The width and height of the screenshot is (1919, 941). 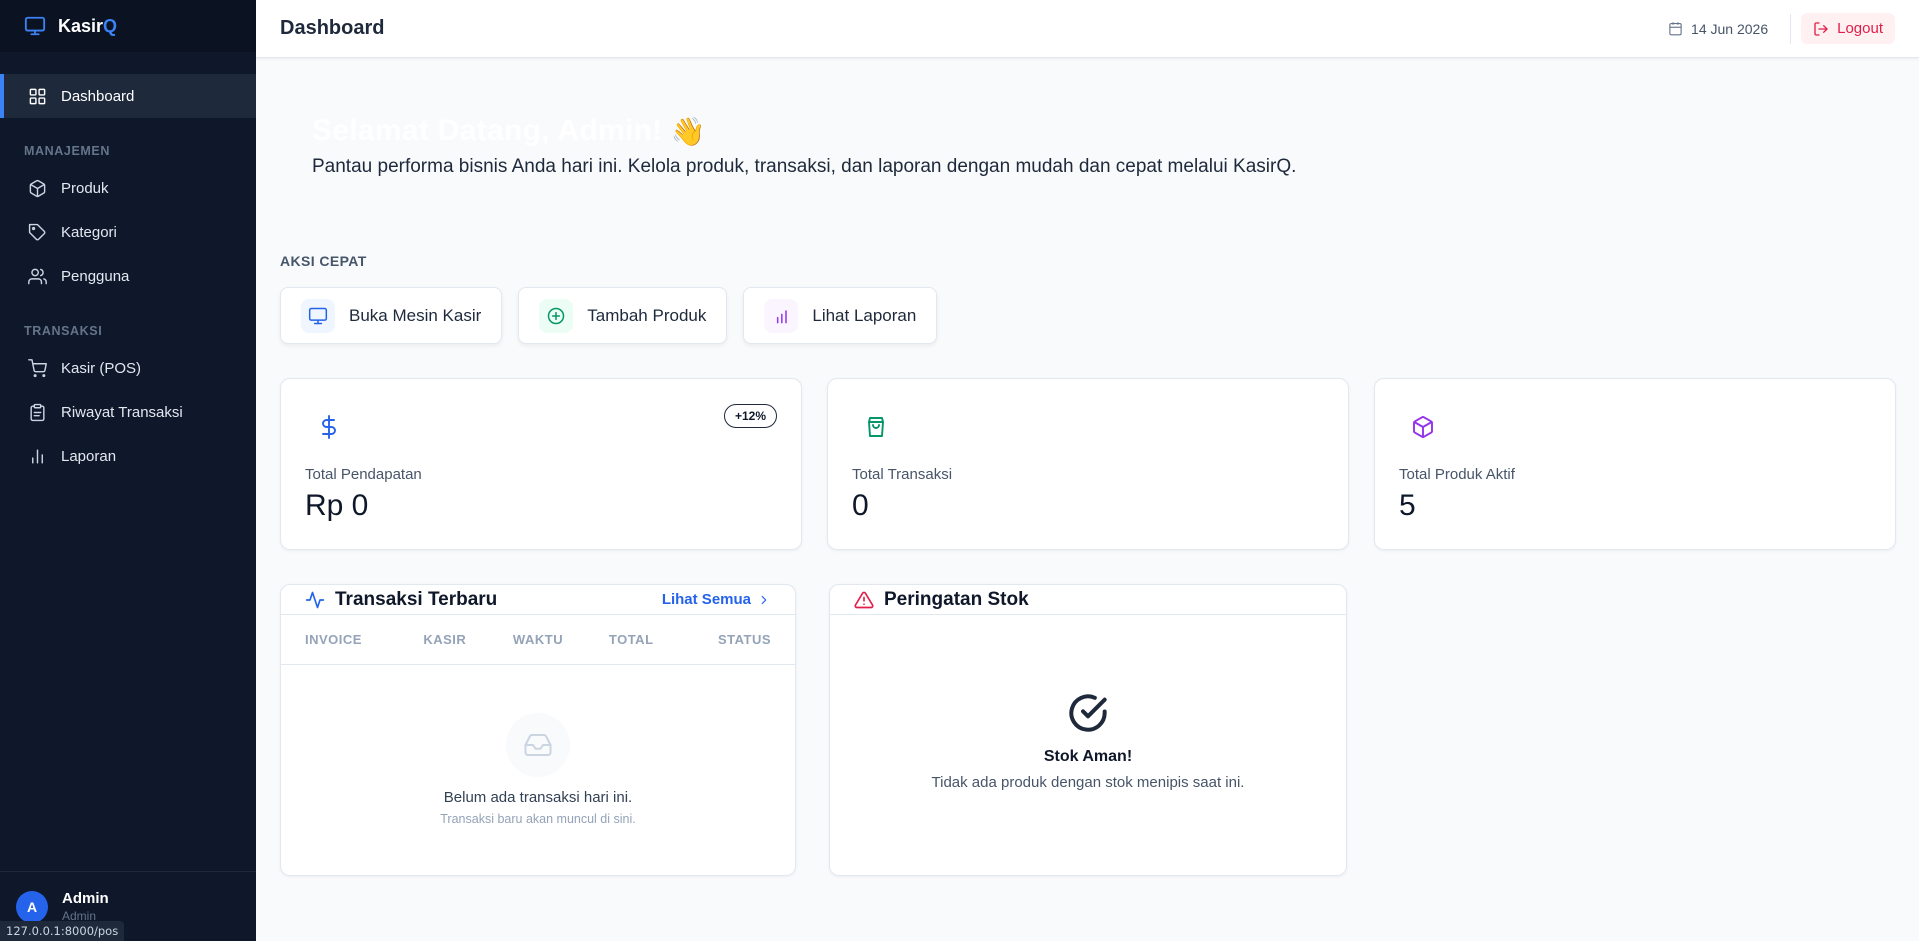 I want to click on brand-name: KasirQ, so click(x=87, y=26).